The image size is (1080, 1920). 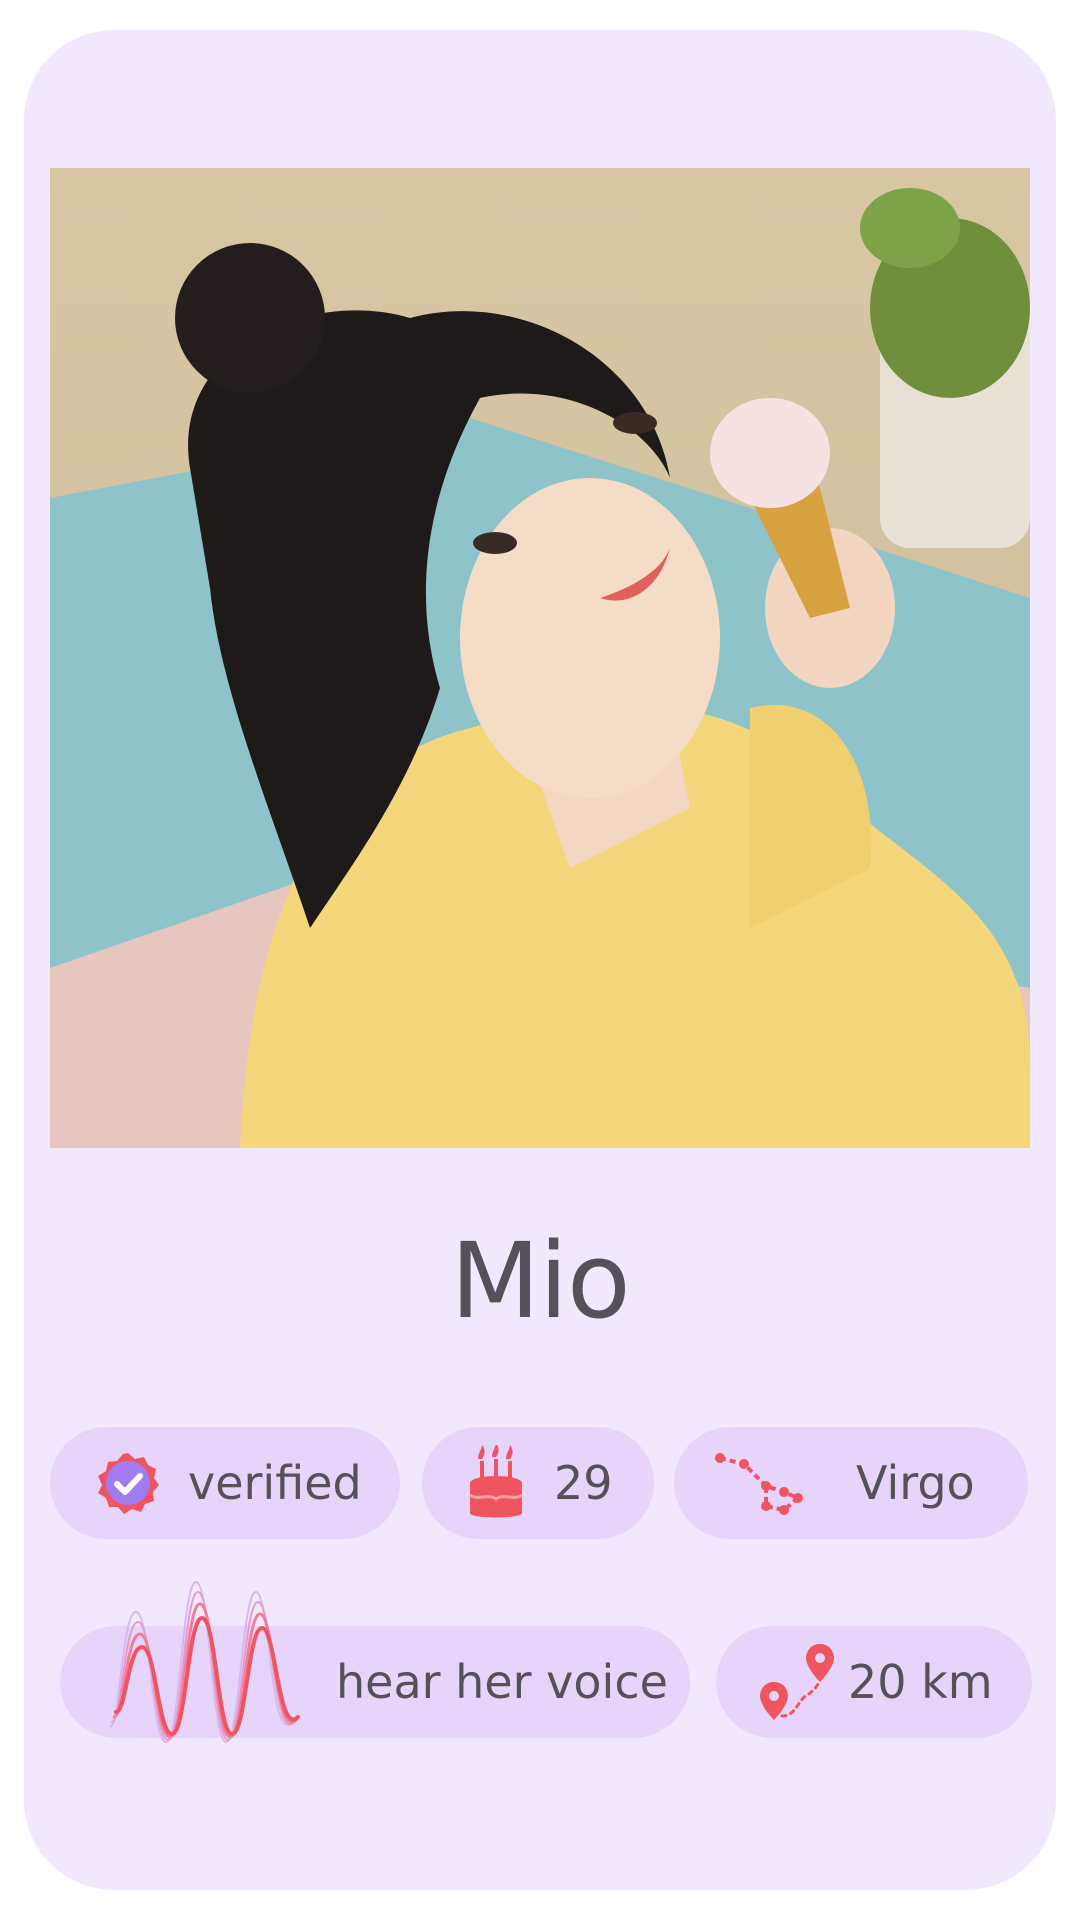 I want to click on distance-pill: 20 km, so click(x=874, y=1682).